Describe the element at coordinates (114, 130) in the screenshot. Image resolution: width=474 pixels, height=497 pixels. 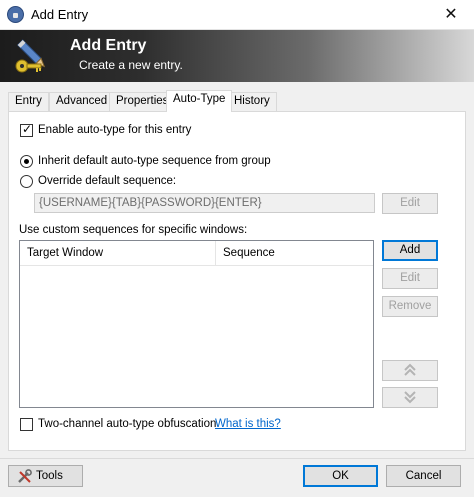
I see `enable-auto-type-label: Enable auto-type for this entry` at that location.